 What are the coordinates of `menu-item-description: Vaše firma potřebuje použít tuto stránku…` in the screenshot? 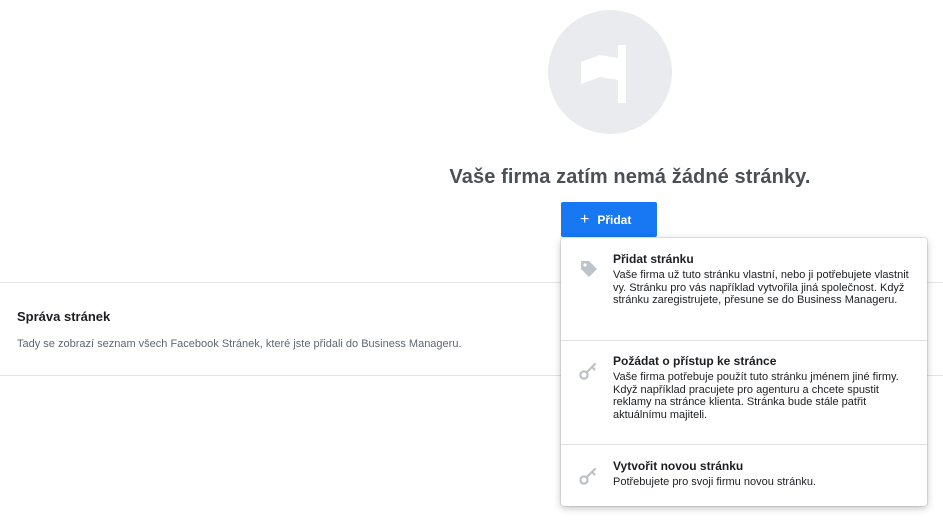 It's located at (756, 396).